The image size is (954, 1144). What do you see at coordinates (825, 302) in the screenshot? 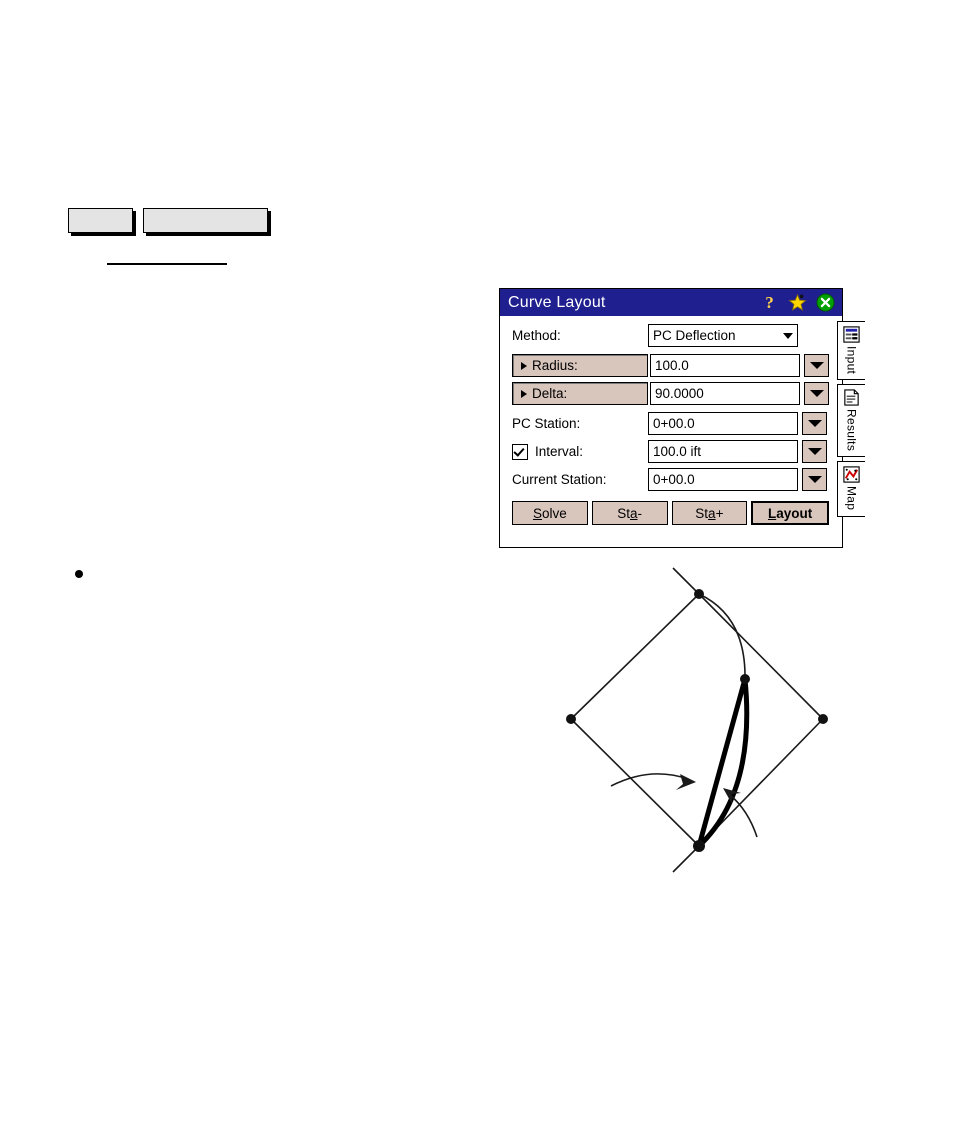
I see `close-icon` at bounding box center [825, 302].